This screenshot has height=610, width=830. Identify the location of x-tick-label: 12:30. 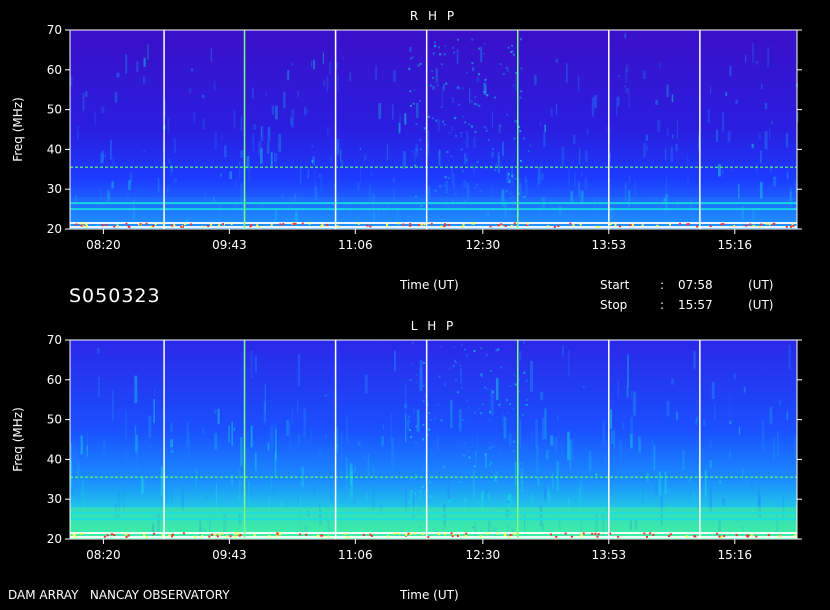
(483, 555).